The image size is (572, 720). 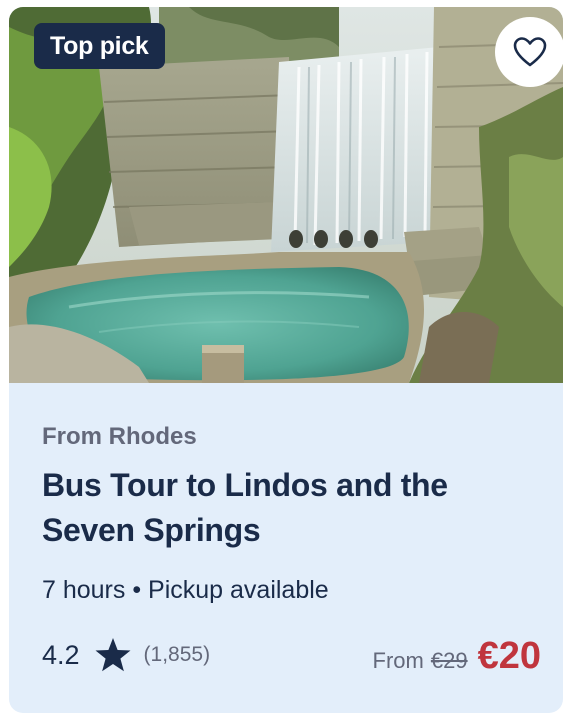 I want to click on rating: 4.2 (1,855), so click(x=126, y=655).